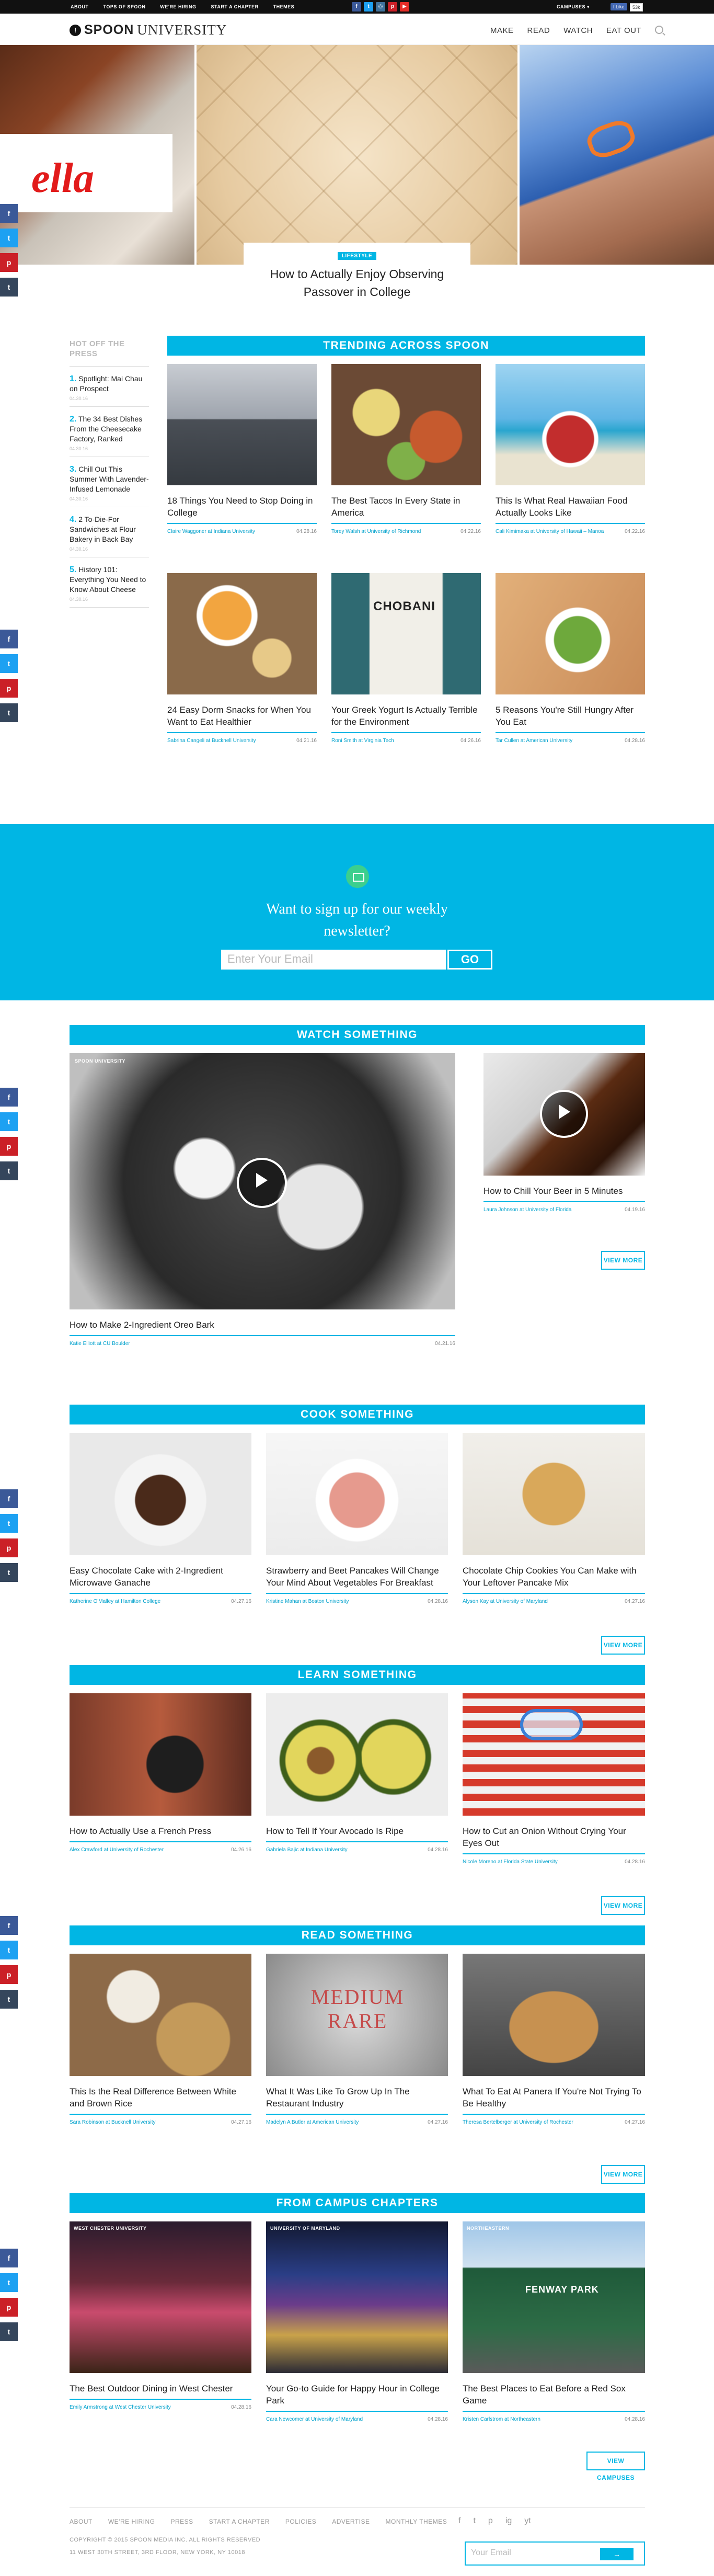 This screenshot has height=2576, width=714. I want to click on campuses-dropdown: CAMPUSES ▾, so click(573, 7).